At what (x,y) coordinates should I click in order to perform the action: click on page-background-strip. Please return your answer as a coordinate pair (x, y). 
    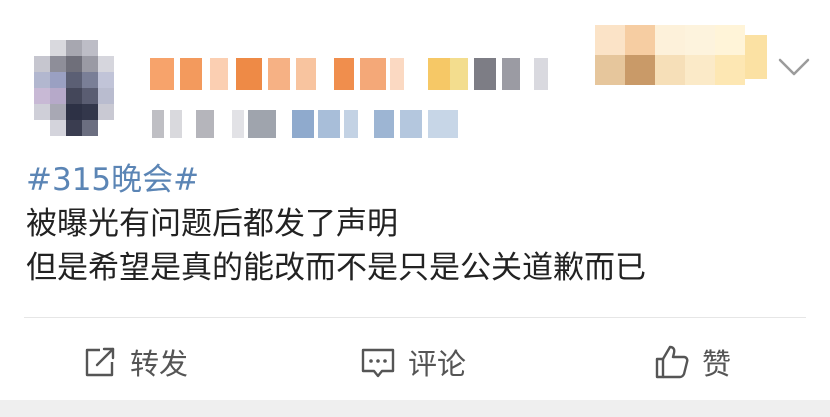
    Looking at the image, I should click on (415, 408).